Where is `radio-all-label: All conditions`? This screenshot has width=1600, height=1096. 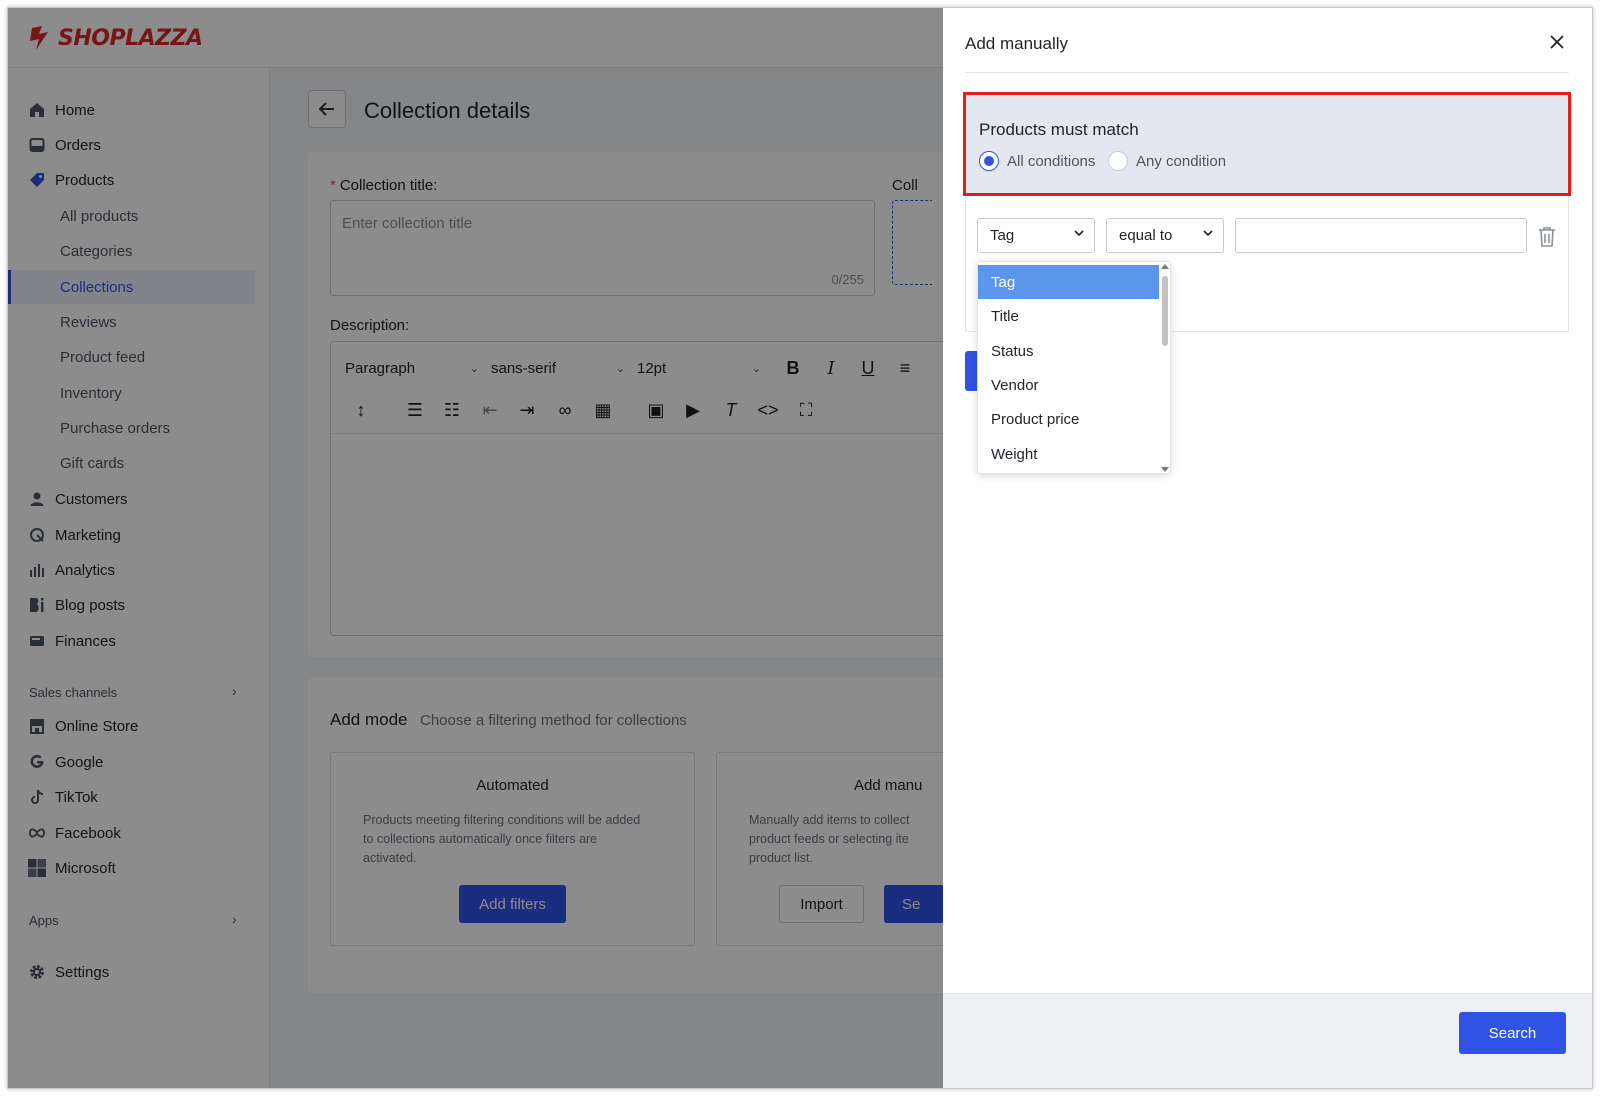
radio-all-label: All conditions is located at coordinates (1051, 161).